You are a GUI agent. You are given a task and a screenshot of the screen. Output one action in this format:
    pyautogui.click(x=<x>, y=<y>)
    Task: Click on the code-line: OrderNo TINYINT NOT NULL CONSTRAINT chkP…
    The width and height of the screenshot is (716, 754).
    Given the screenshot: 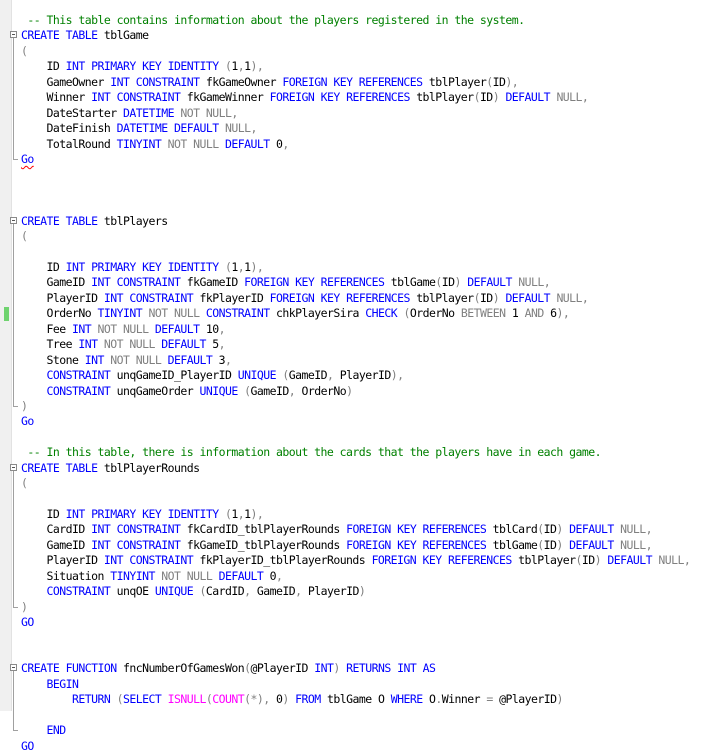 What is the action you would take?
    pyautogui.click(x=358, y=314)
    